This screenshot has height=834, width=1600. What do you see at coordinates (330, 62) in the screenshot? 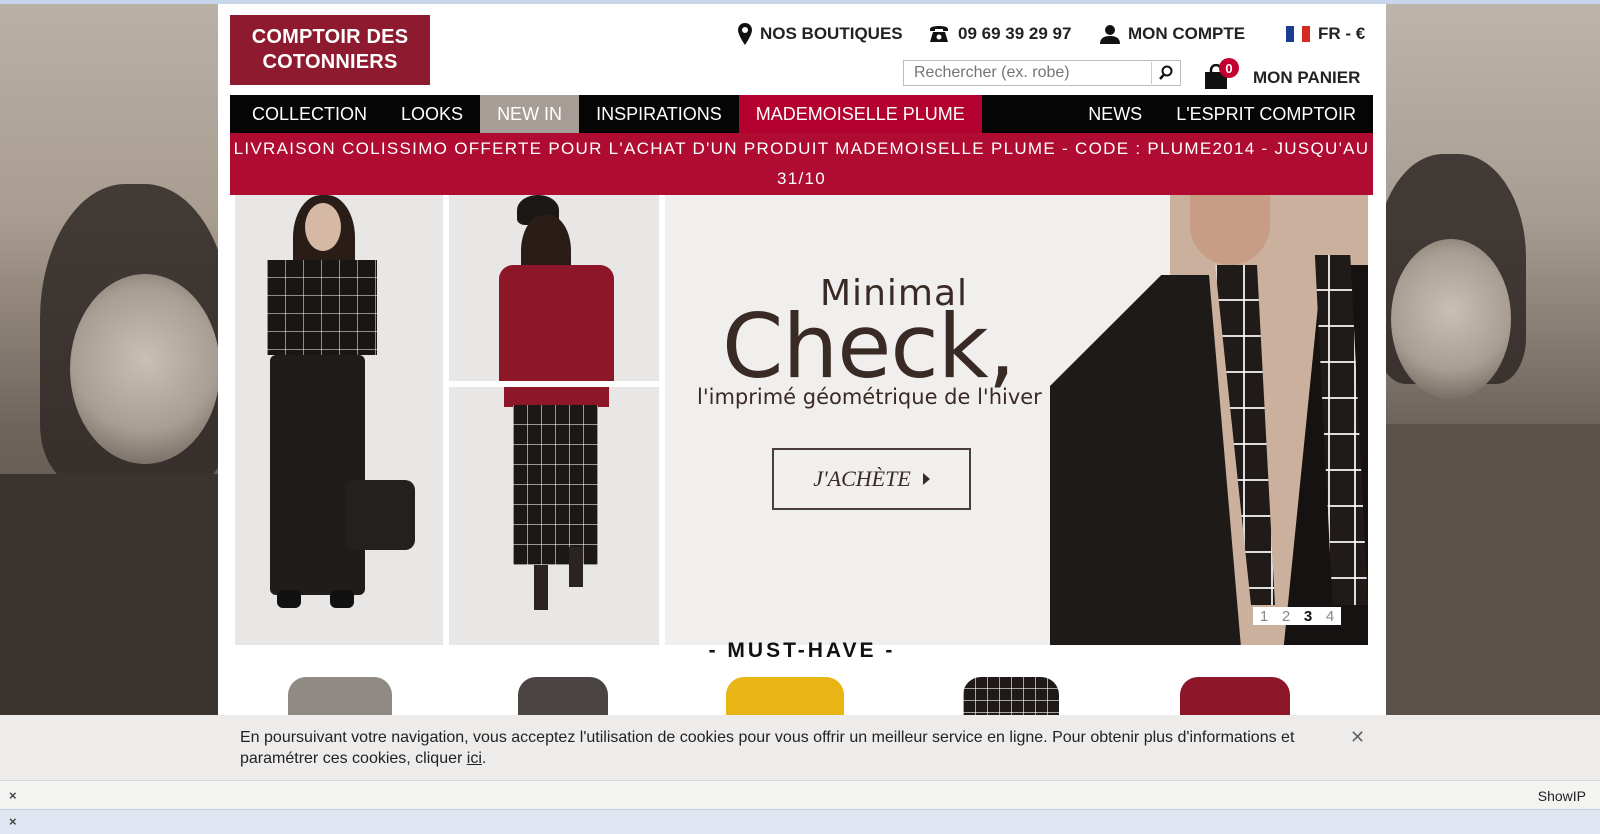
I see `logo-line2: COTONNIERS` at bounding box center [330, 62].